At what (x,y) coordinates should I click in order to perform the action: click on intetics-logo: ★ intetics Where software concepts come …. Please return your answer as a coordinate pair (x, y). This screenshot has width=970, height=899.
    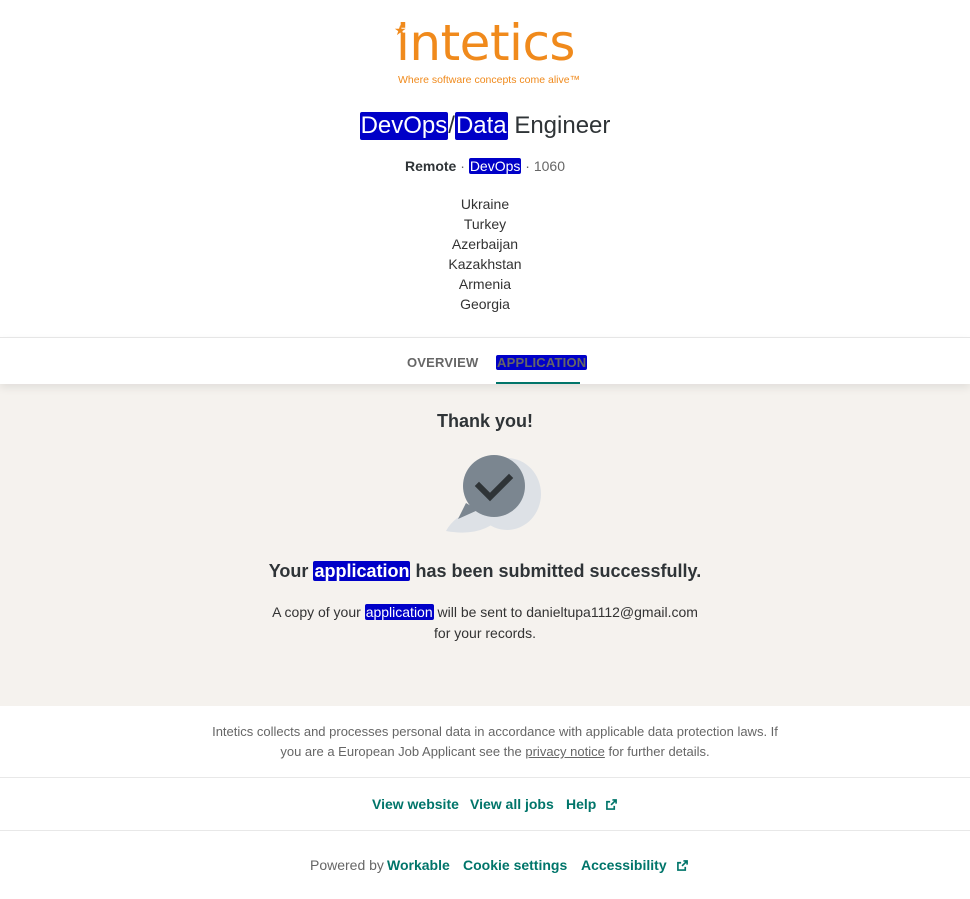
    Looking at the image, I should click on (495, 53).